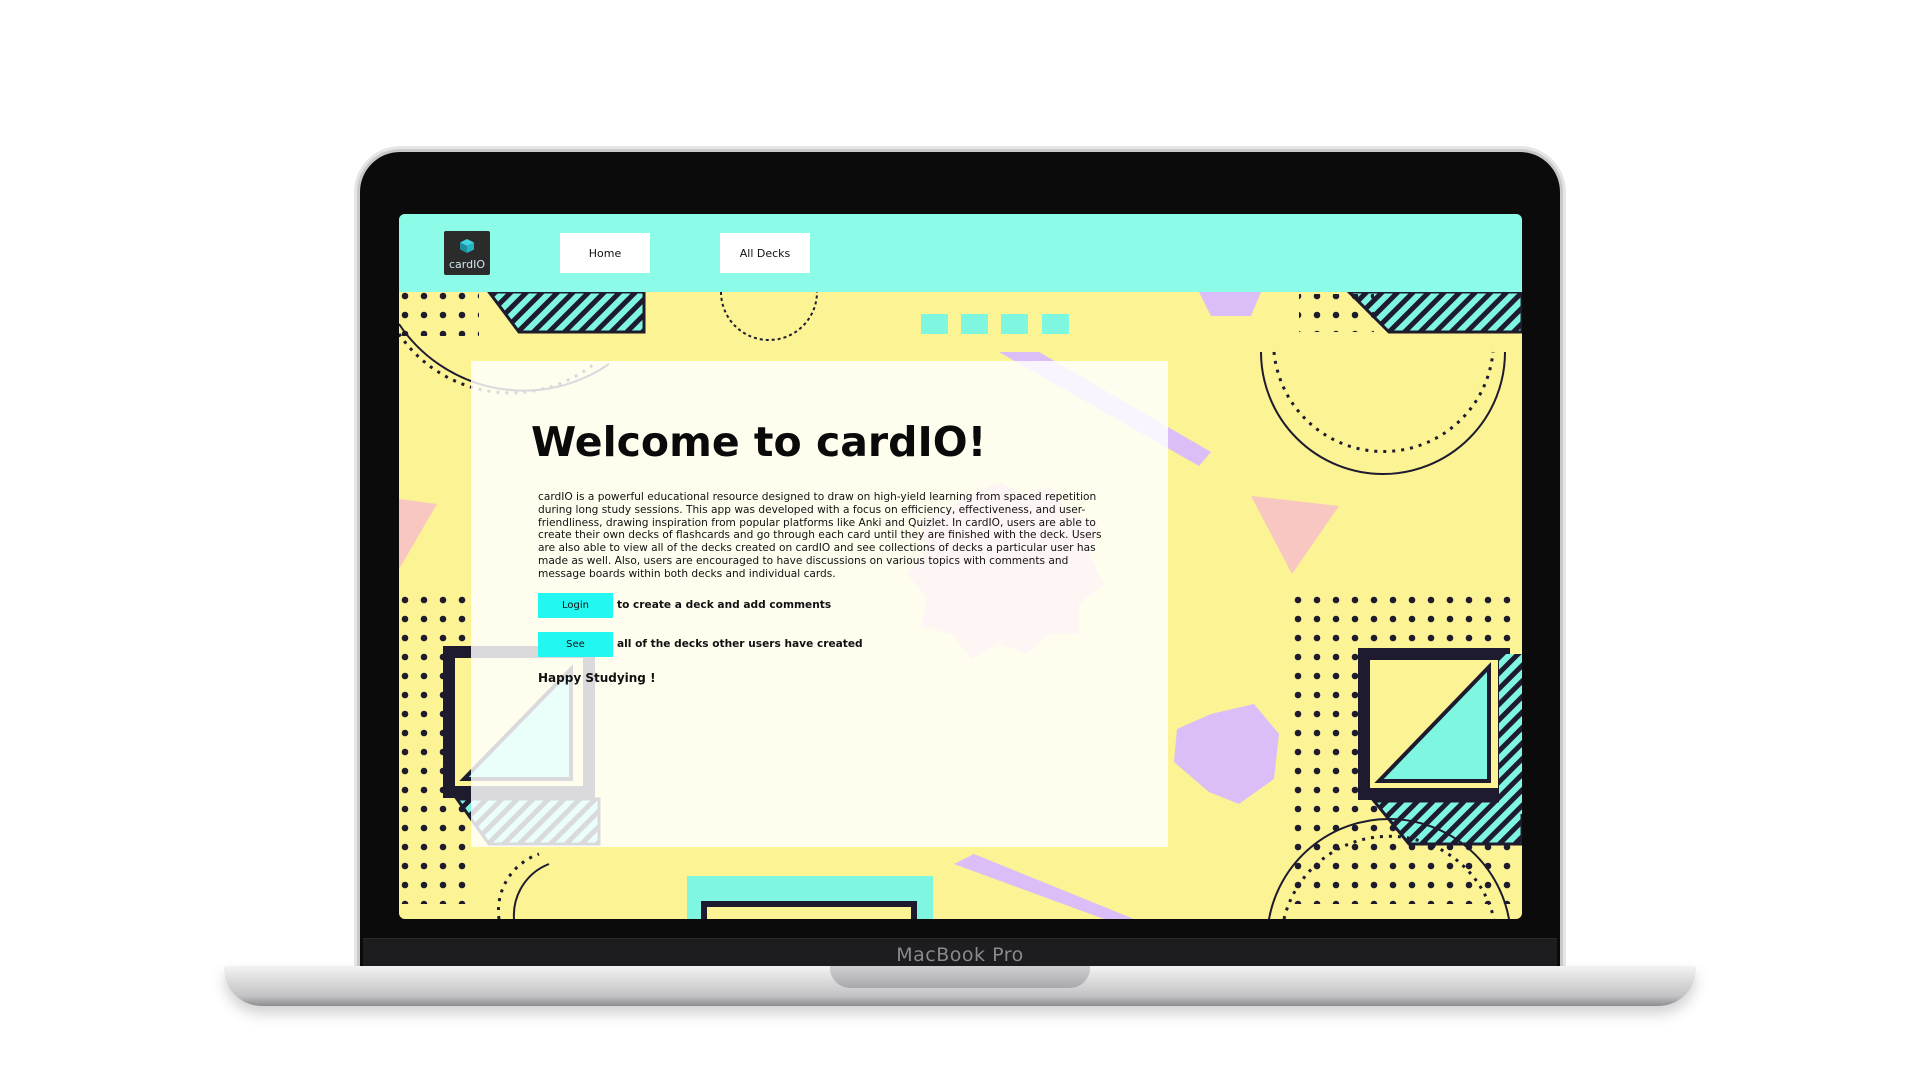 This screenshot has height=1080, width=1920. I want to click on page-title: Welcome to cardIO!, so click(759, 442).